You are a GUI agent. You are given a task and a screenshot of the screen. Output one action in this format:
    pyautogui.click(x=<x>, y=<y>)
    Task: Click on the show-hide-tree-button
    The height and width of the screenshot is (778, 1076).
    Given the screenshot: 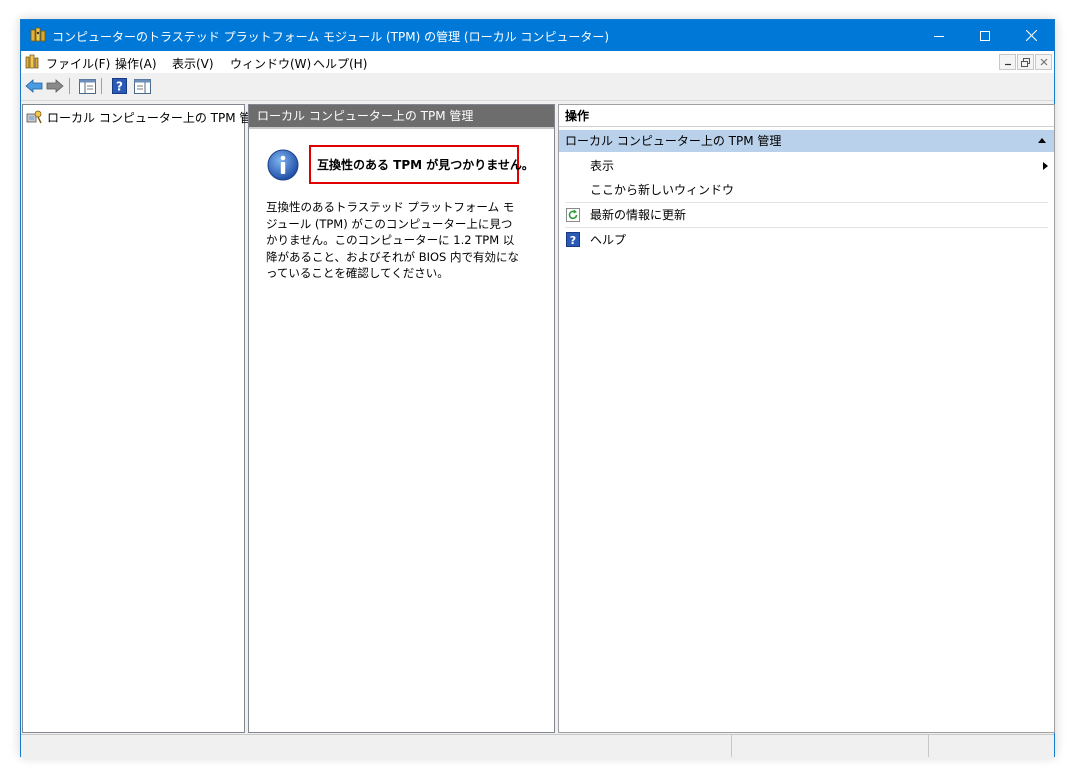 What is the action you would take?
    pyautogui.click(x=87, y=86)
    